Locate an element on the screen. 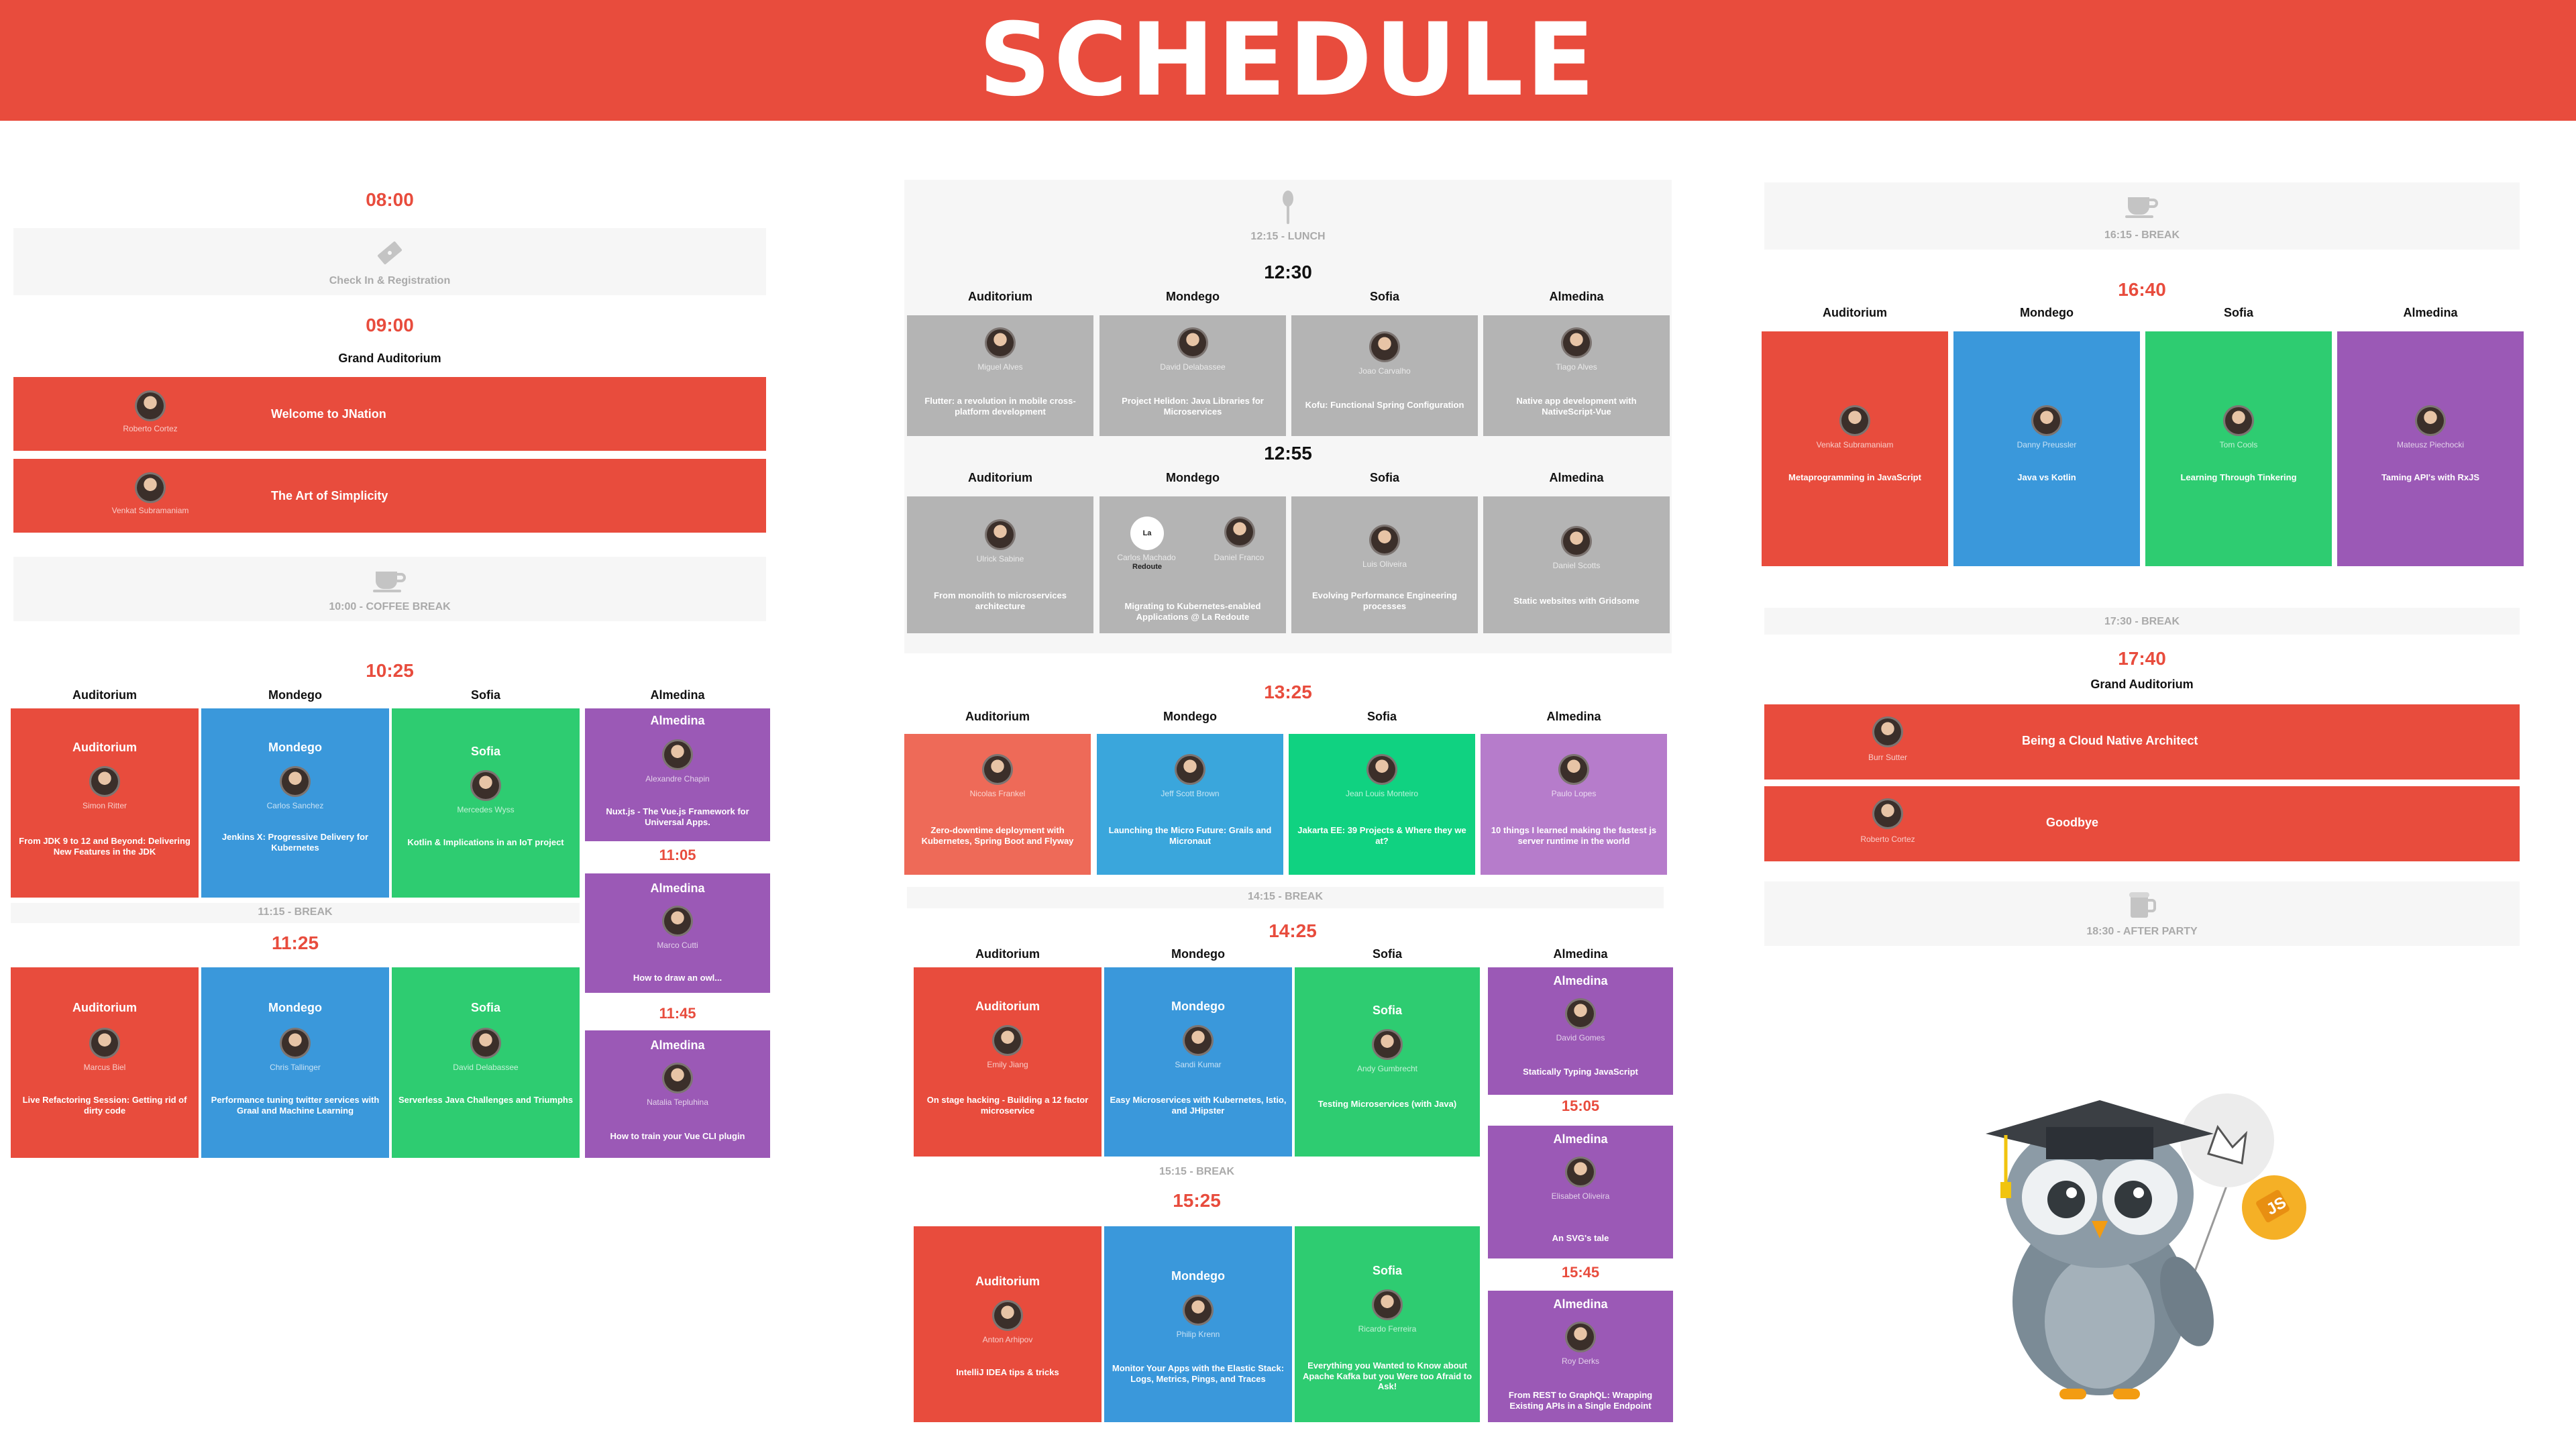 The image size is (2576, 1449). speaker-name: Nicolas Frankel is located at coordinates (997, 793).